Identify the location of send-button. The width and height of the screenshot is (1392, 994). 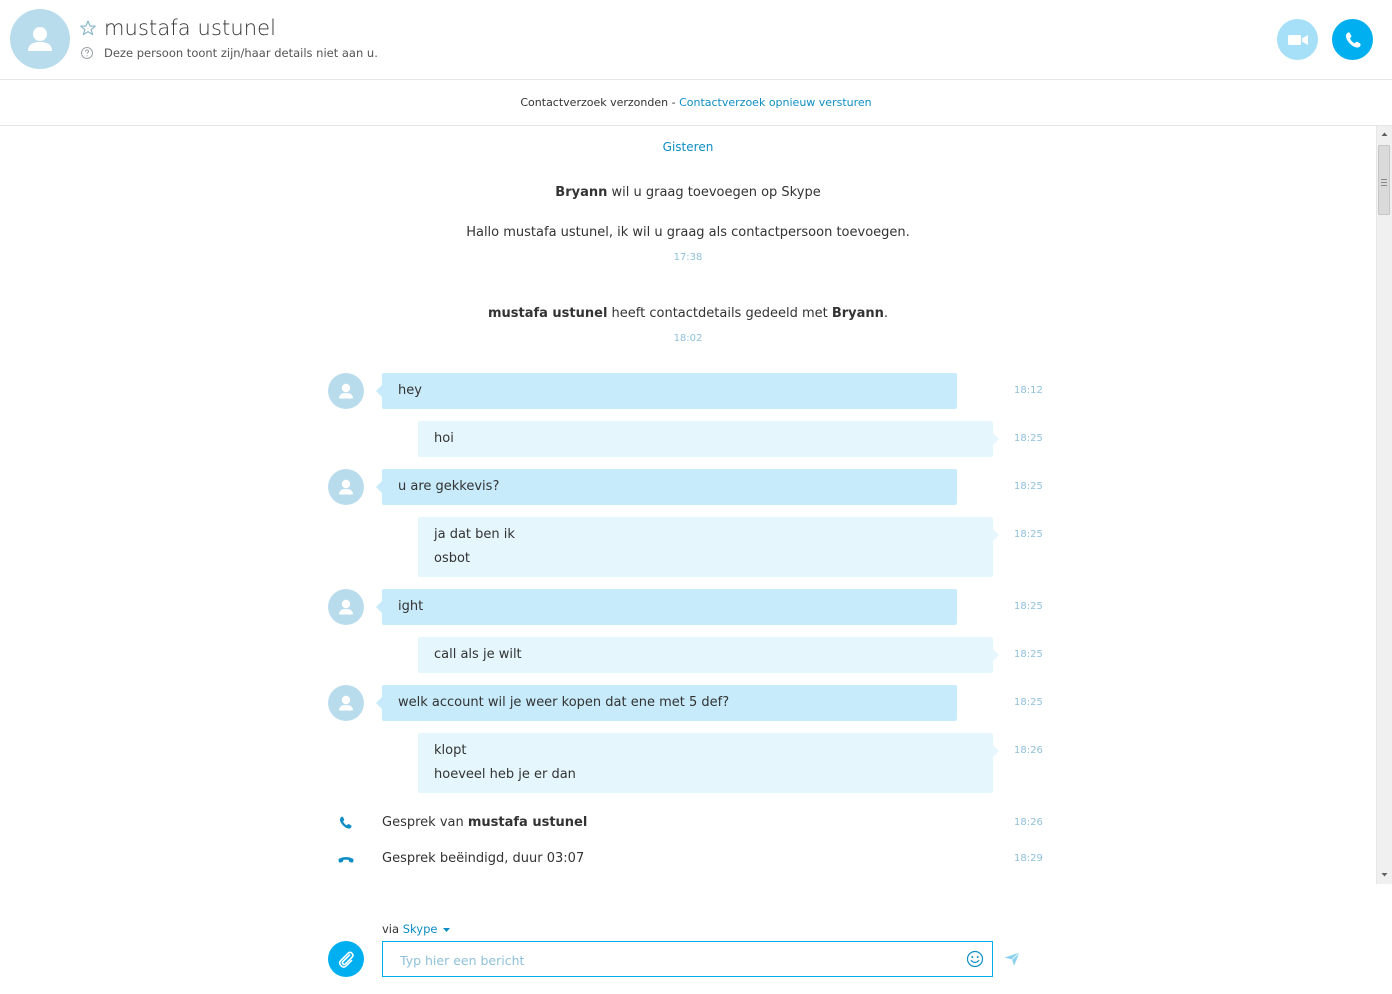
(1012, 959).